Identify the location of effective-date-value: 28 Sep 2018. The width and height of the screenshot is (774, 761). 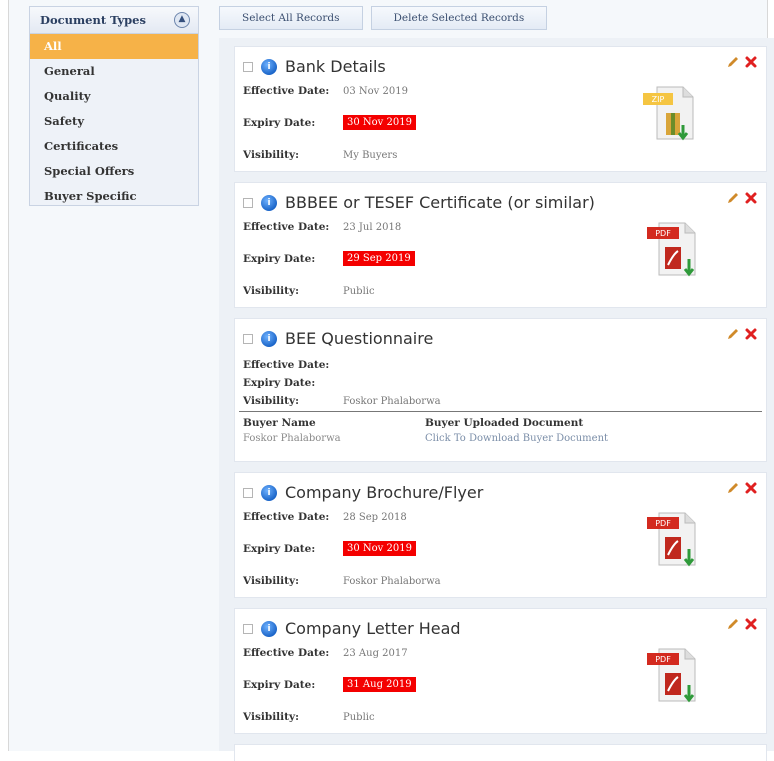
(375, 517).